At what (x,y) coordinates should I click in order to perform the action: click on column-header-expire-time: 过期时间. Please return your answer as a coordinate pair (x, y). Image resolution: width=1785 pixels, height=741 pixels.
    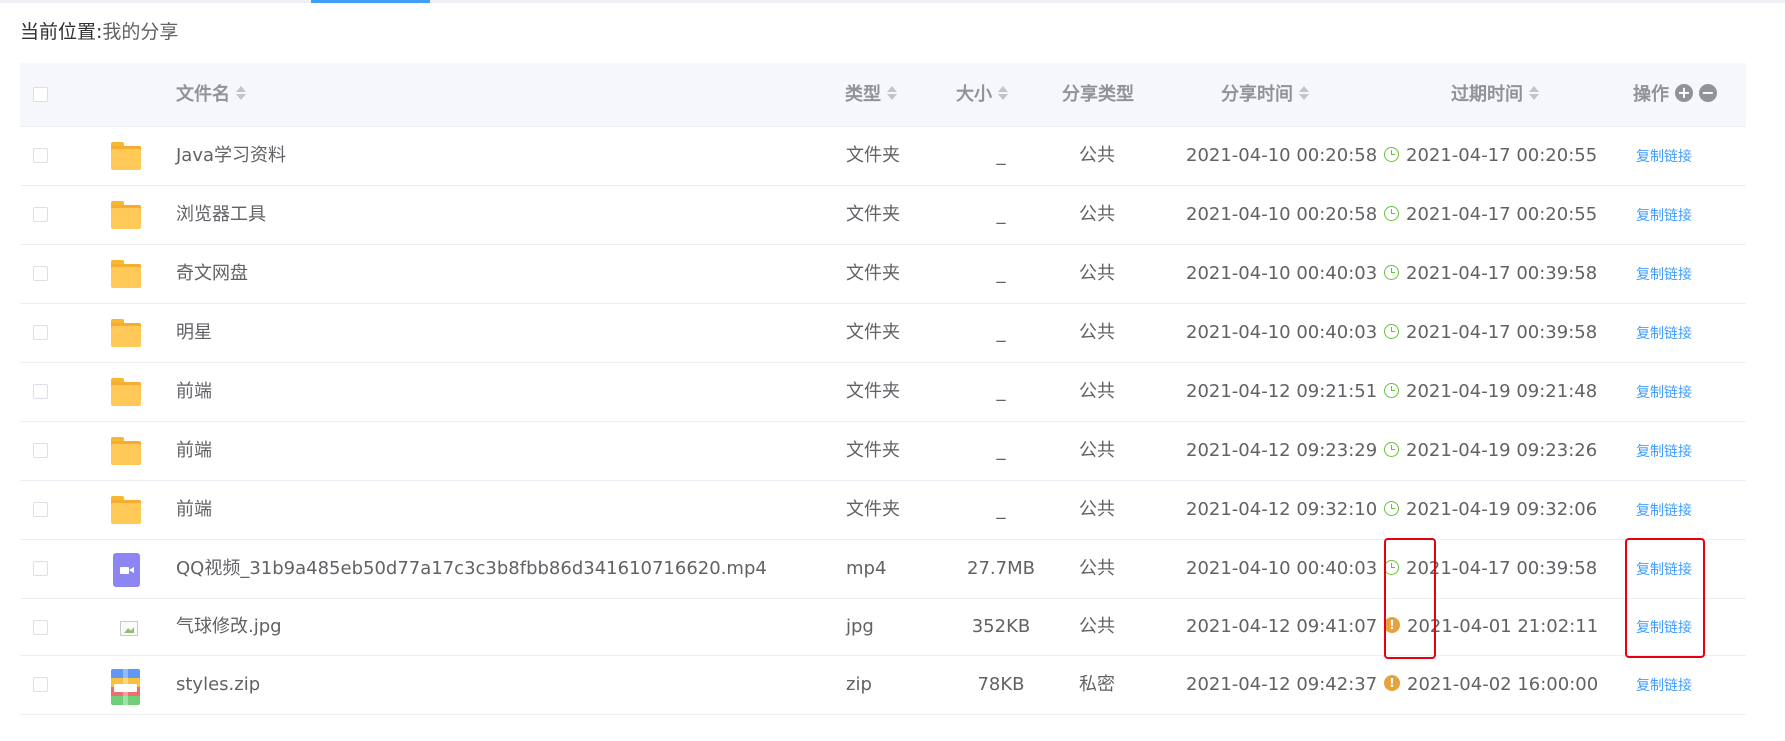
    Looking at the image, I should click on (1495, 94).